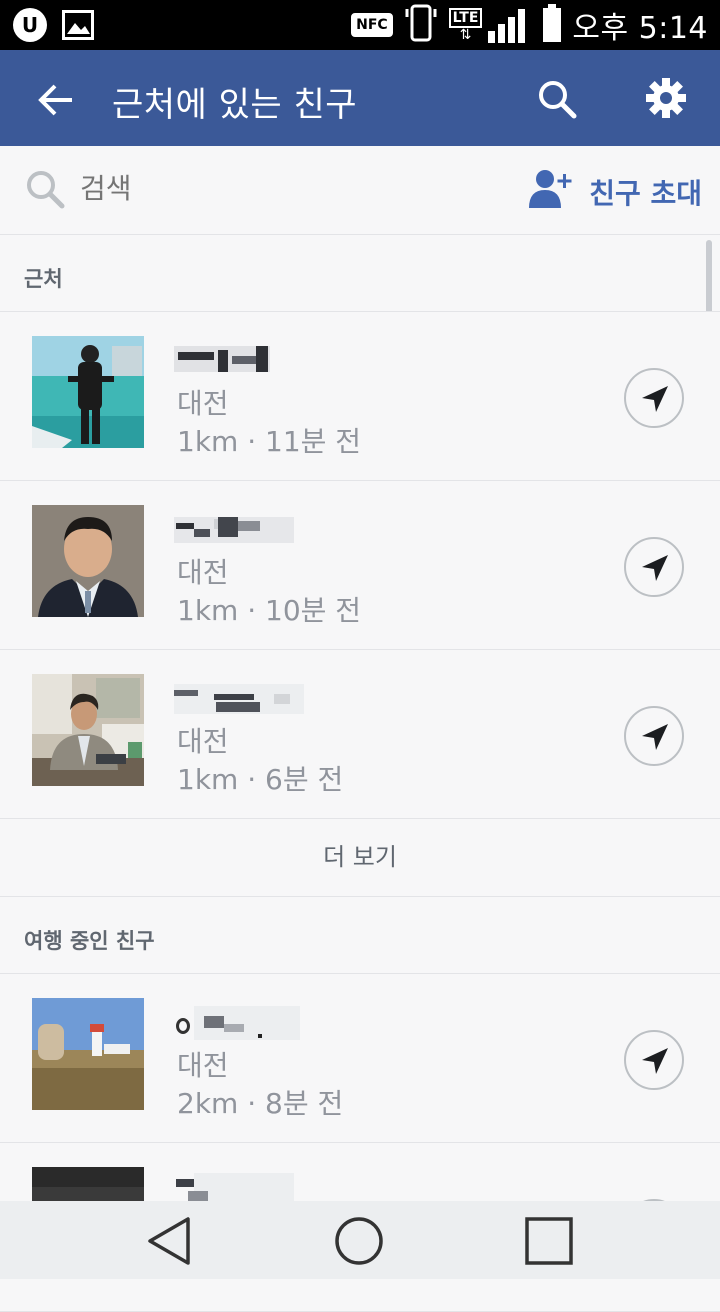 This screenshot has width=720, height=1312. I want to click on search-field-icon, so click(45, 189).